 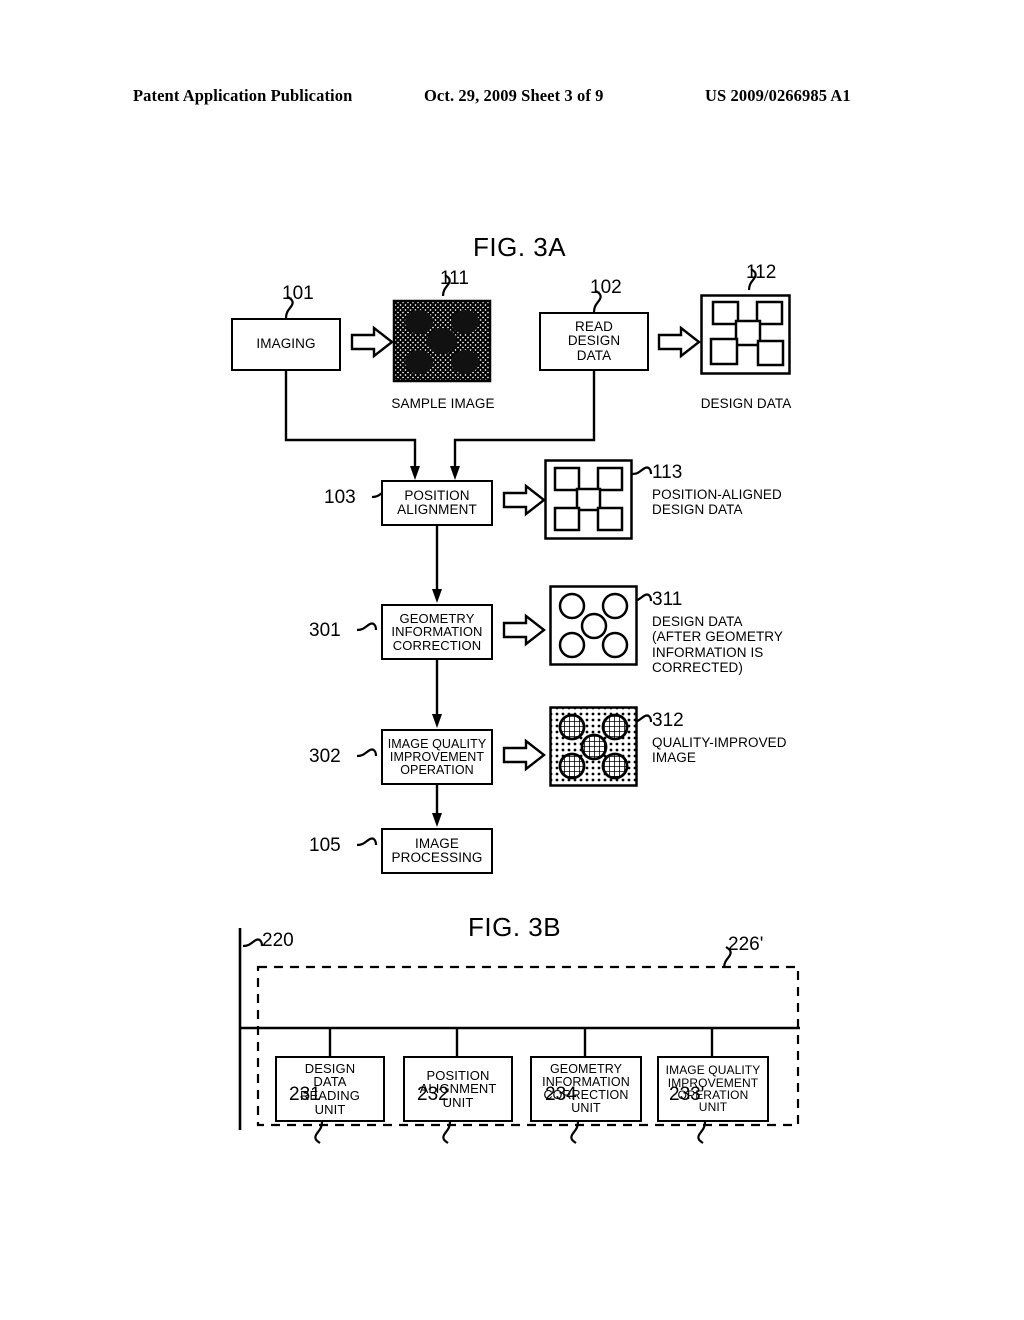 I want to click on ref-111: 111, so click(x=454, y=278).